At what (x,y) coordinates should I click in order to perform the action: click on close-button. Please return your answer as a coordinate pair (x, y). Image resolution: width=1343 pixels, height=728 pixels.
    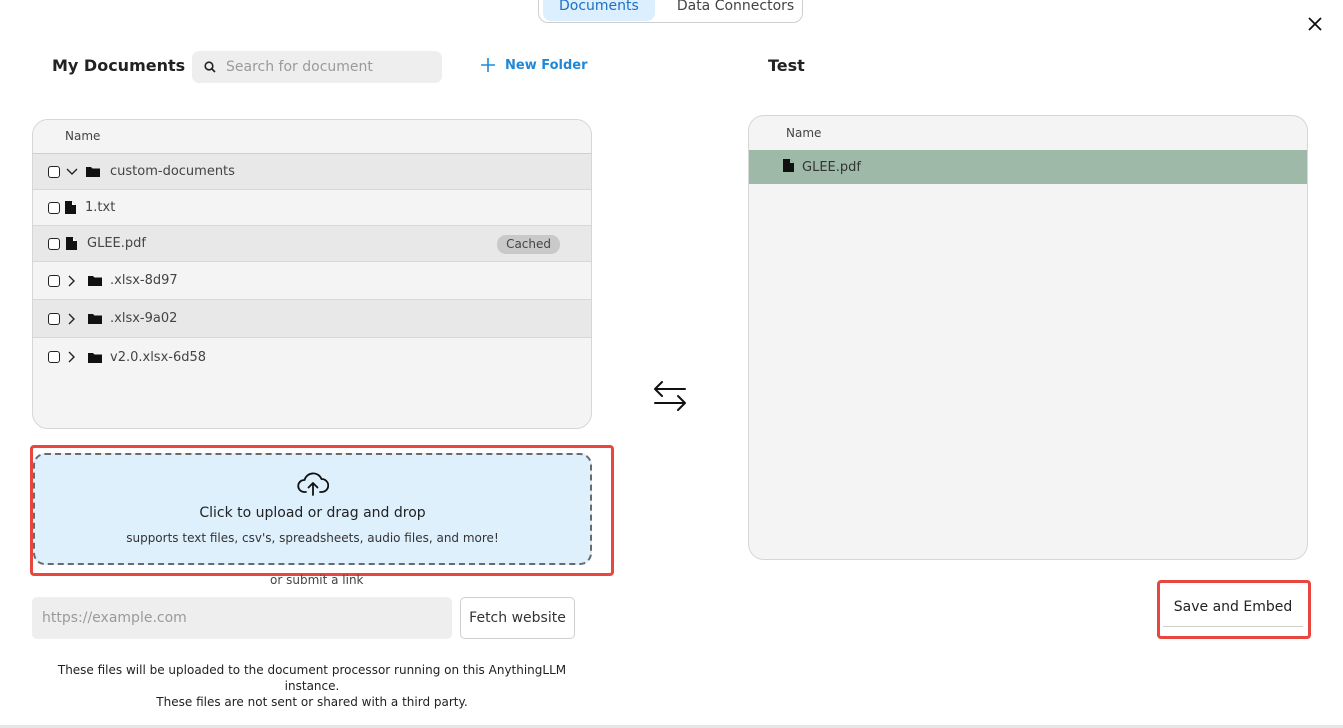
    Looking at the image, I should click on (1315, 24).